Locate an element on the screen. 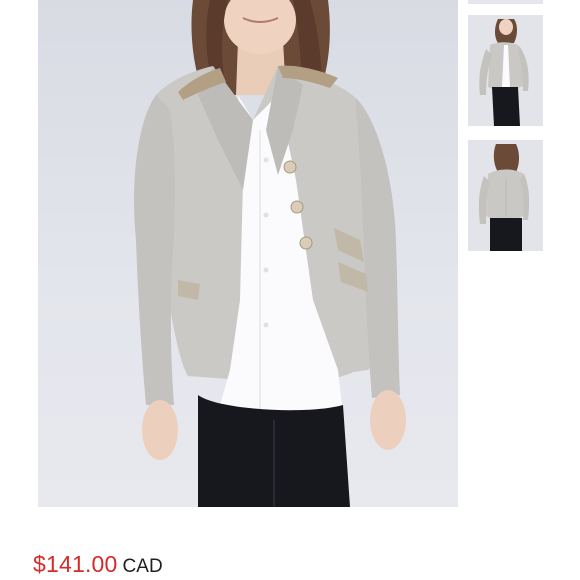 The height and width of the screenshot is (580, 580). thumbnail-2-photo is located at coordinates (505, 195).